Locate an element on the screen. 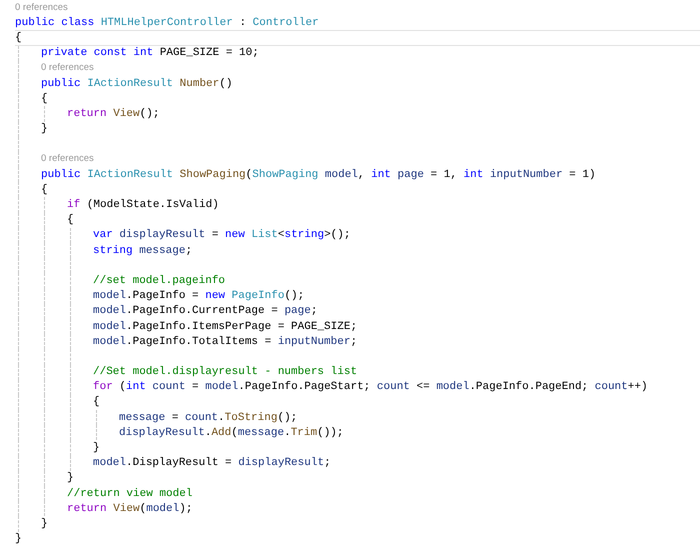 The height and width of the screenshot is (551, 700). code-line: model.PageInfo.TotalItems = inputNumber; is located at coordinates (225, 342).